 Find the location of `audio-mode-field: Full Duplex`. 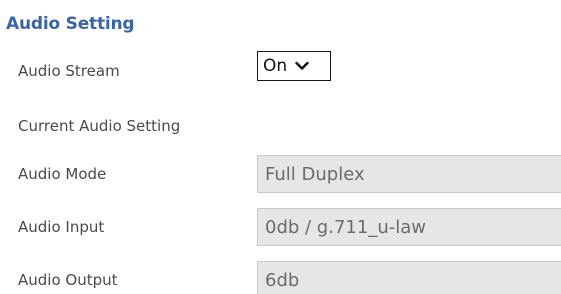

audio-mode-field: Full Duplex is located at coordinates (409, 174).